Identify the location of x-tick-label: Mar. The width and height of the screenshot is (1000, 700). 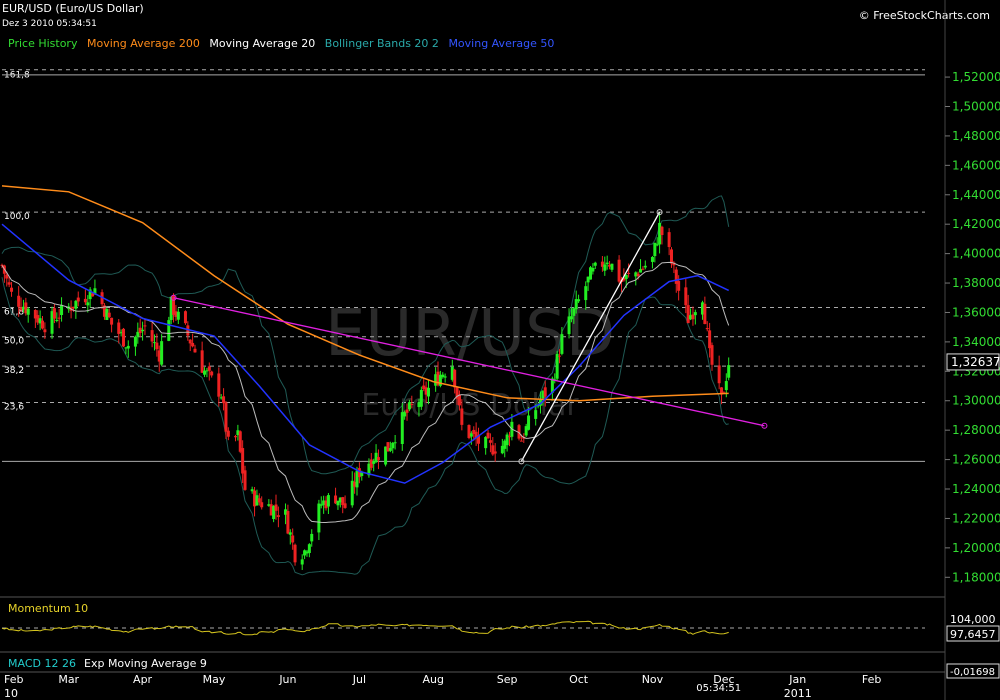
(68, 679).